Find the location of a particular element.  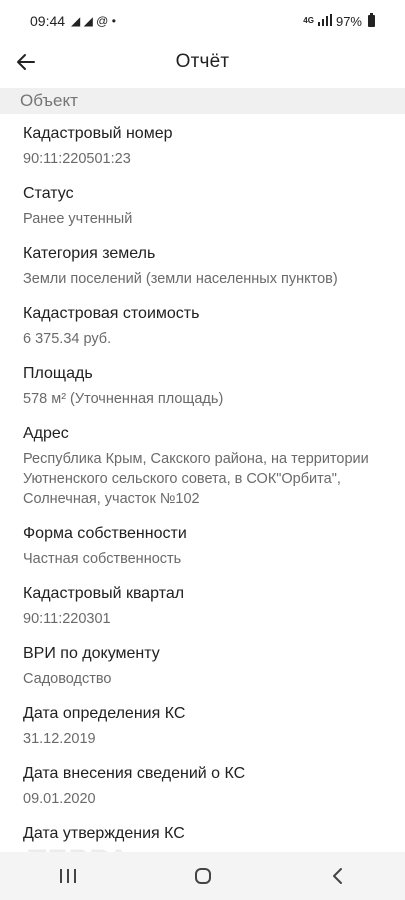

field-value: 578 м² (Уточненная площадь) is located at coordinates (123, 399).